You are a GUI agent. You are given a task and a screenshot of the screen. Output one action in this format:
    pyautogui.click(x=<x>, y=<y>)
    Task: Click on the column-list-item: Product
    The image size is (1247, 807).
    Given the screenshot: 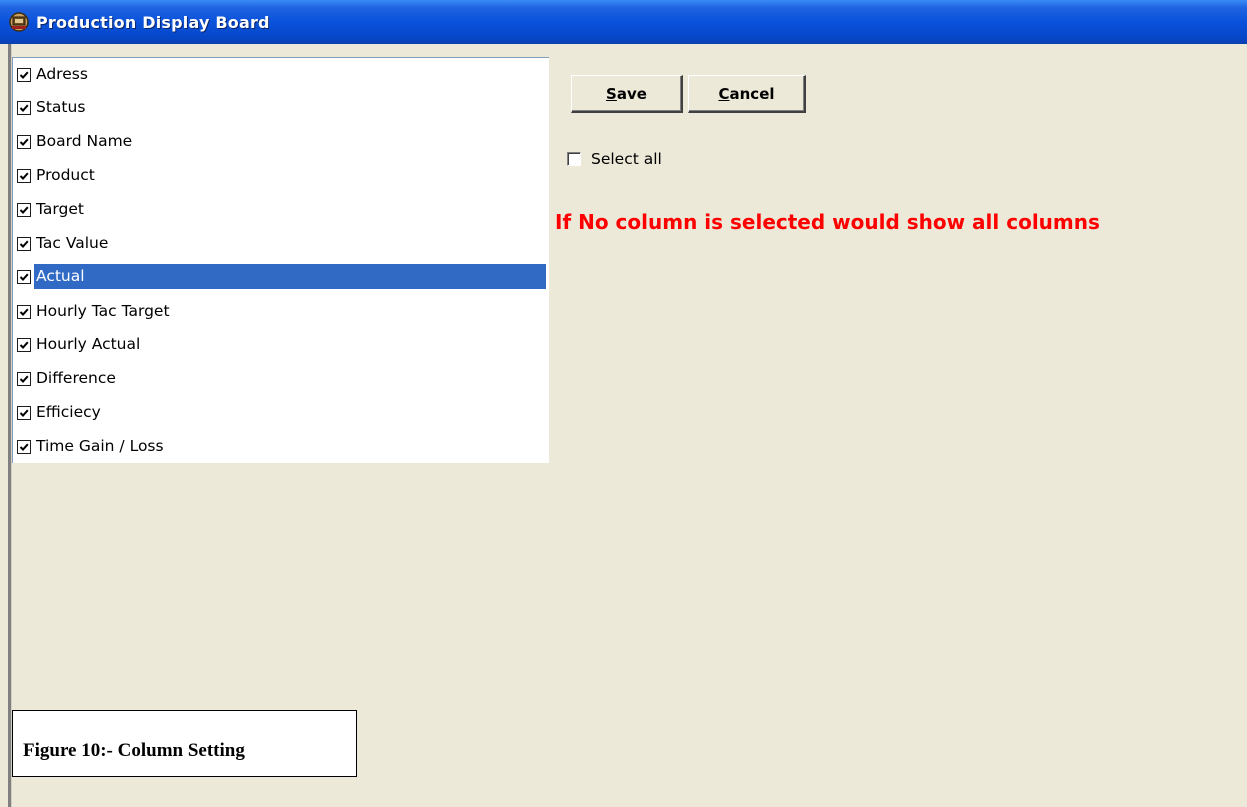 What is the action you would take?
    pyautogui.click(x=280, y=175)
    